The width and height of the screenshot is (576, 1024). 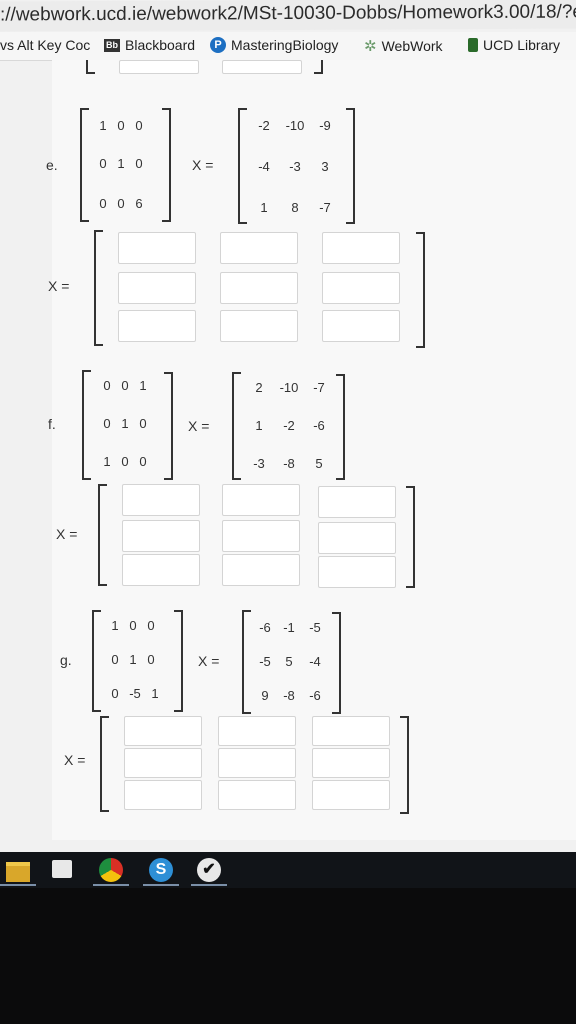 What do you see at coordinates (66, 660) in the screenshot?
I see `problem-letter: g.` at bounding box center [66, 660].